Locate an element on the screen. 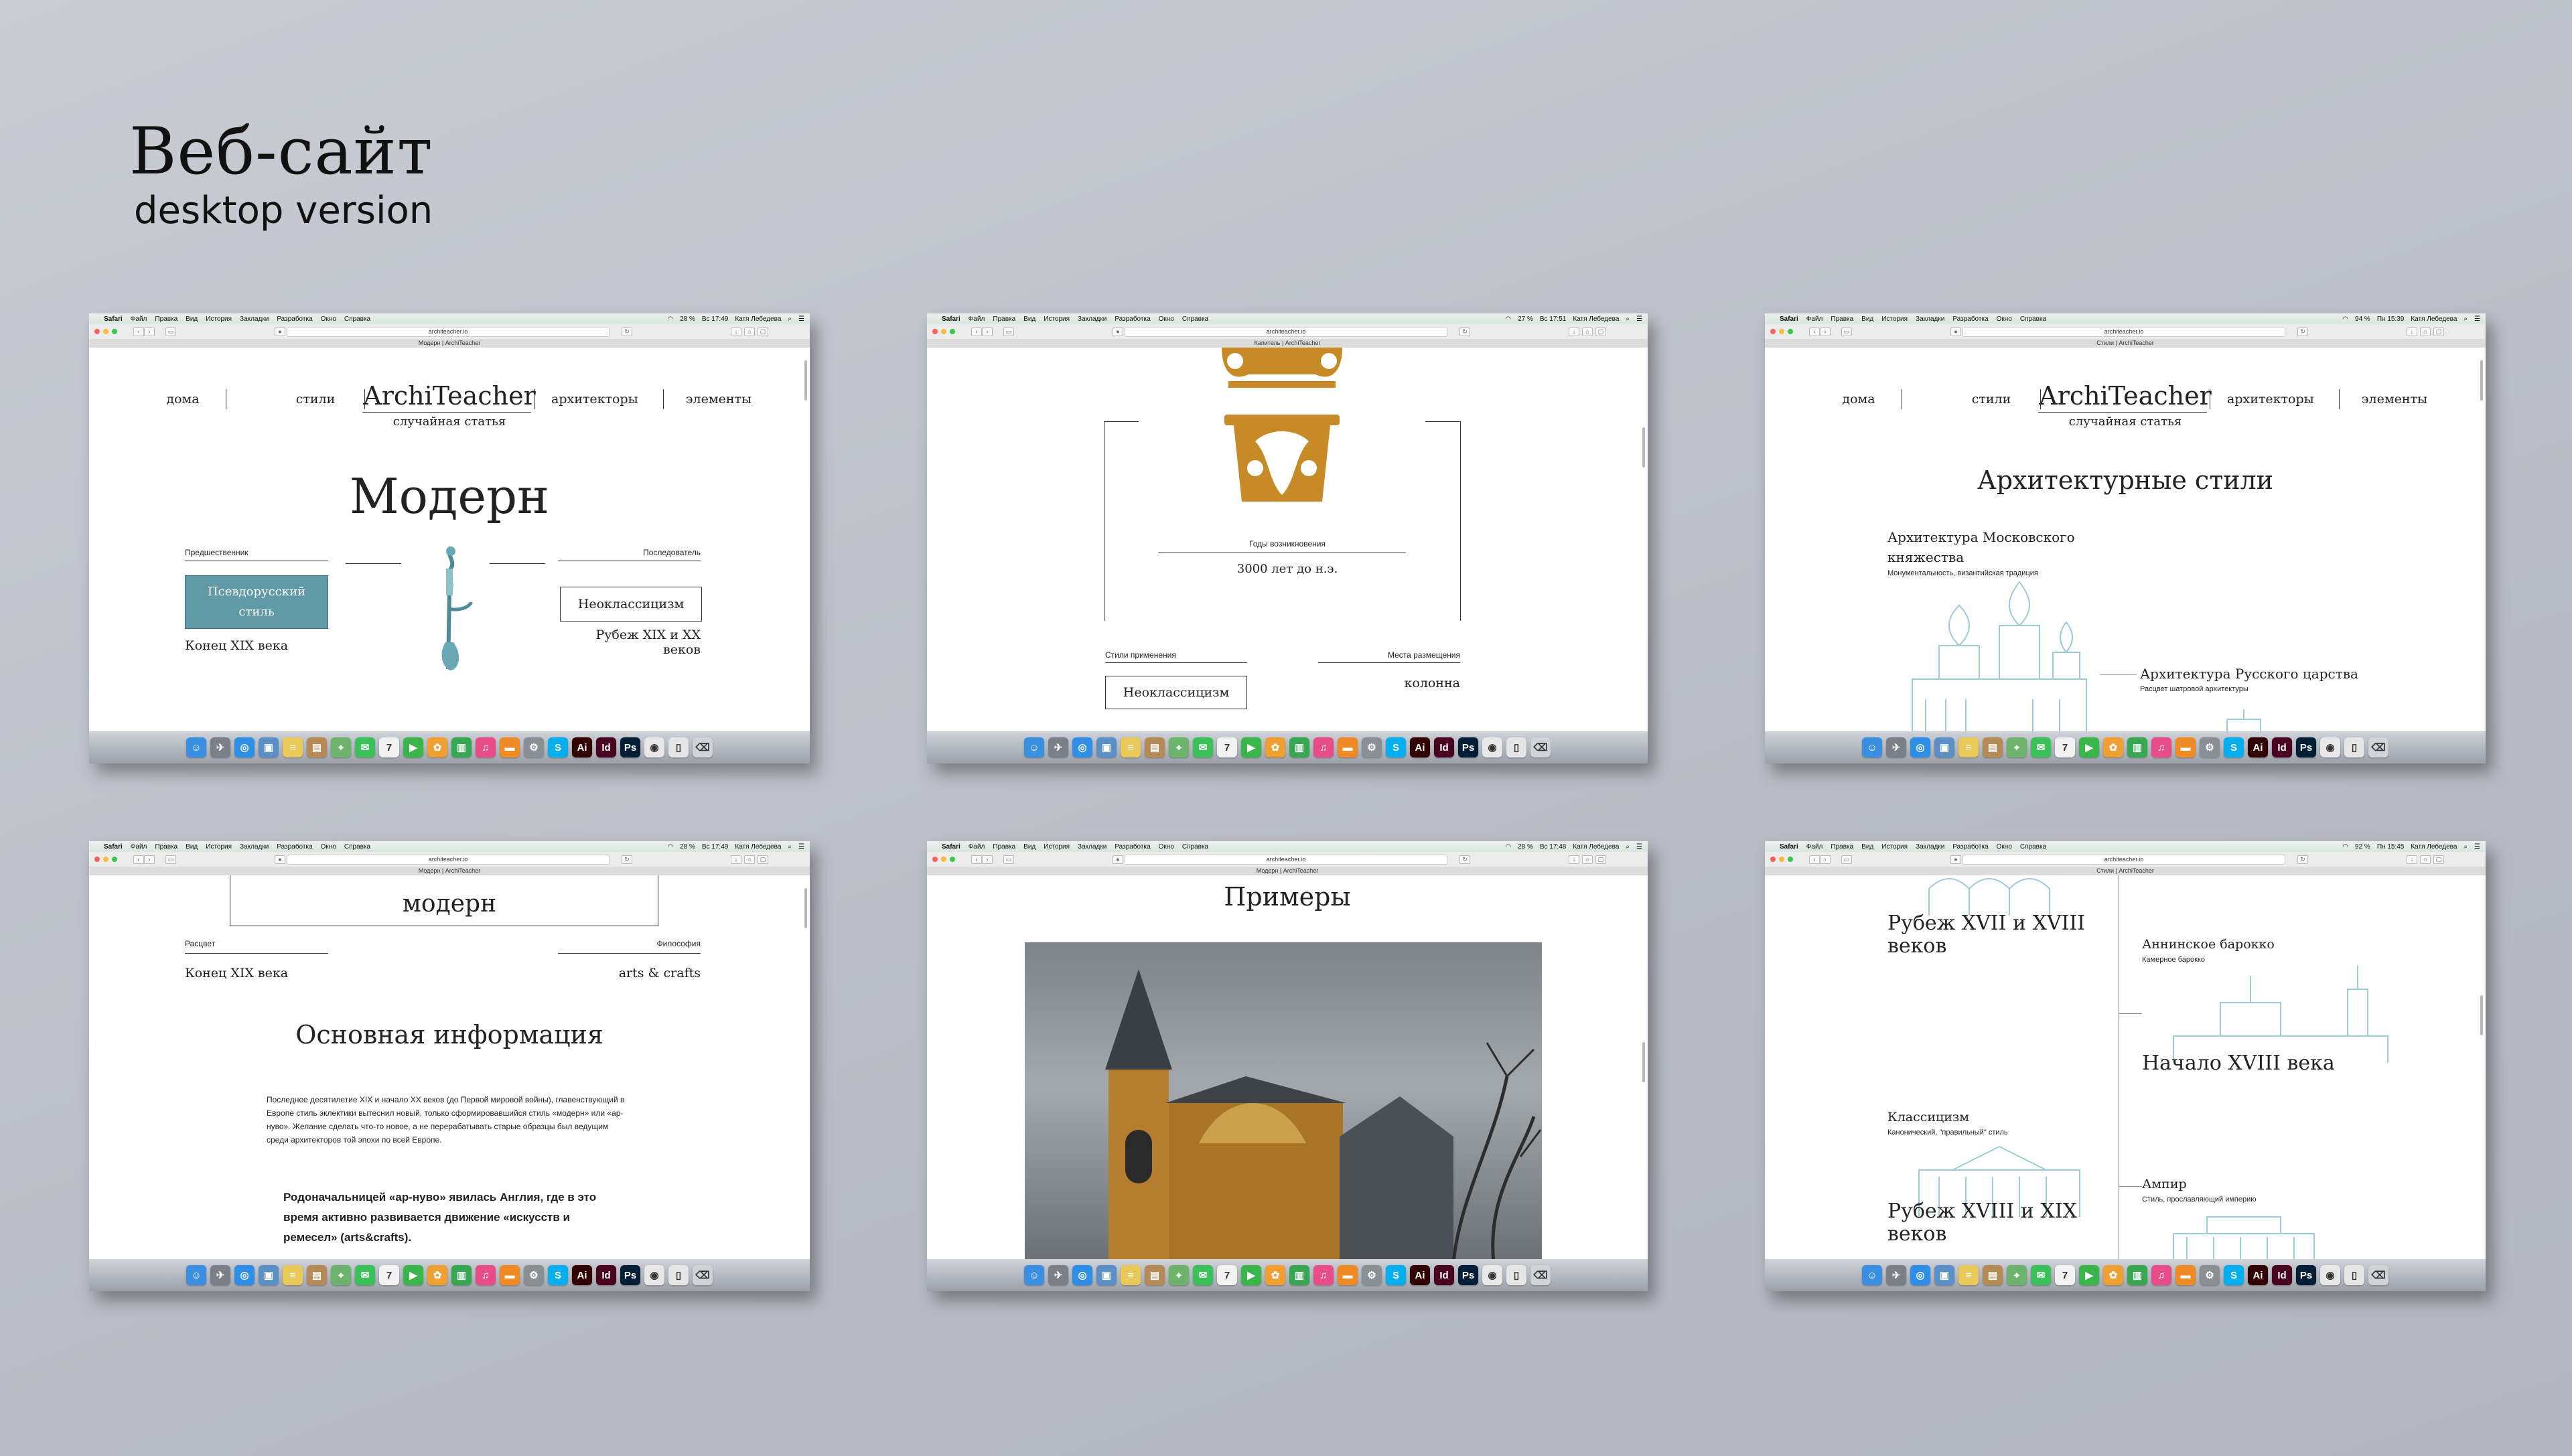 The image size is (2572, 1456). menu-item: Safari is located at coordinates (113, 319).